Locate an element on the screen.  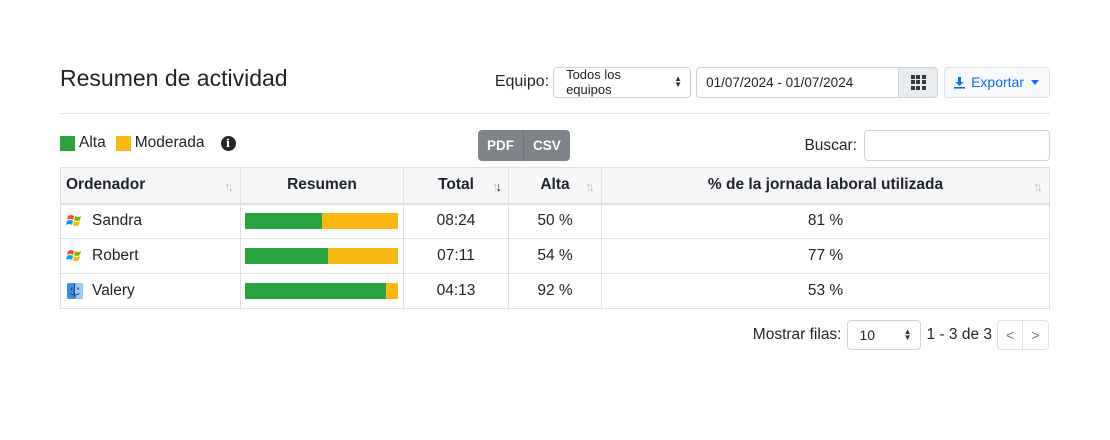
info-icon: i is located at coordinates (228, 143).